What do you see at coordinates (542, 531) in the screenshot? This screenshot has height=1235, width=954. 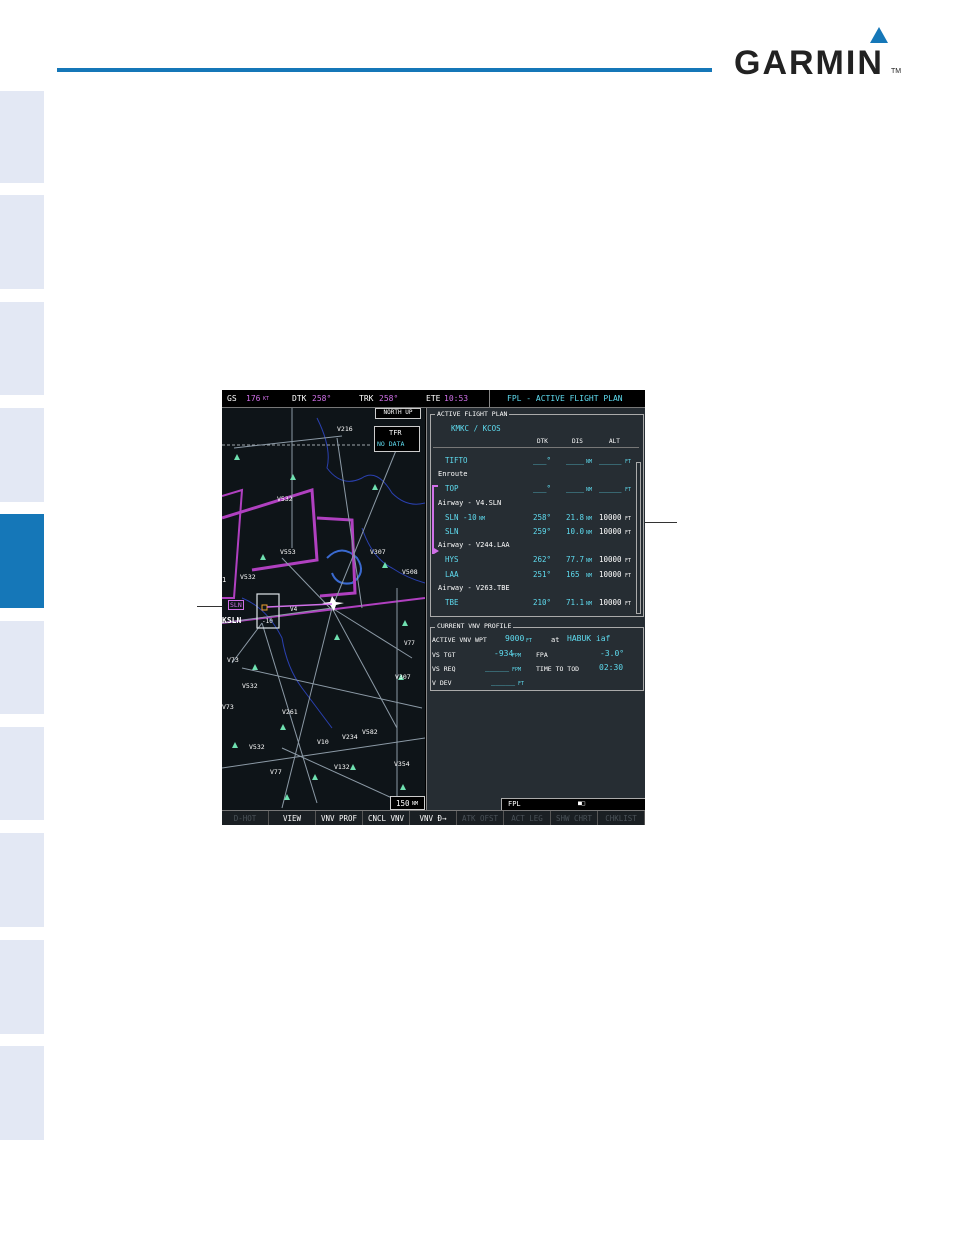 I see `waypoint-dtk: 259°` at bounding box center [542, 531].